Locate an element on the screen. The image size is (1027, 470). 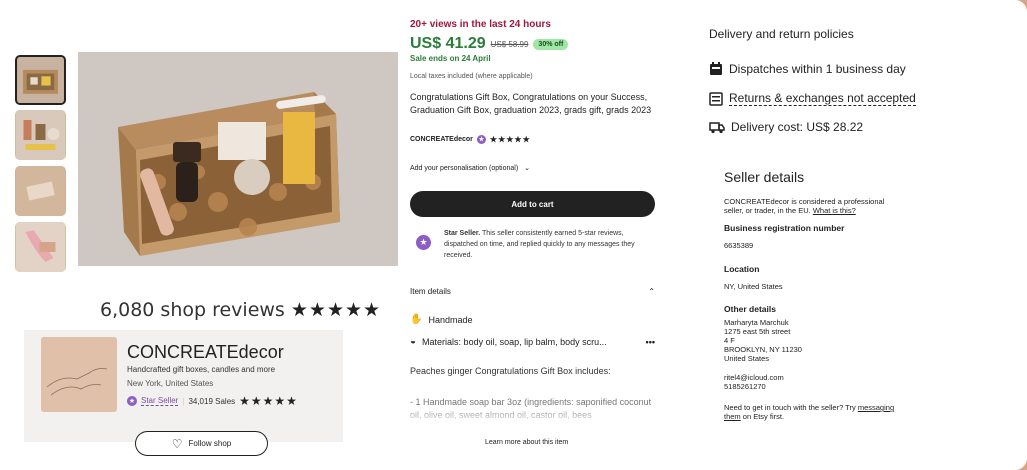
views-notice: 20+ views in the last 24 hours is located at coordinates (480, 24).